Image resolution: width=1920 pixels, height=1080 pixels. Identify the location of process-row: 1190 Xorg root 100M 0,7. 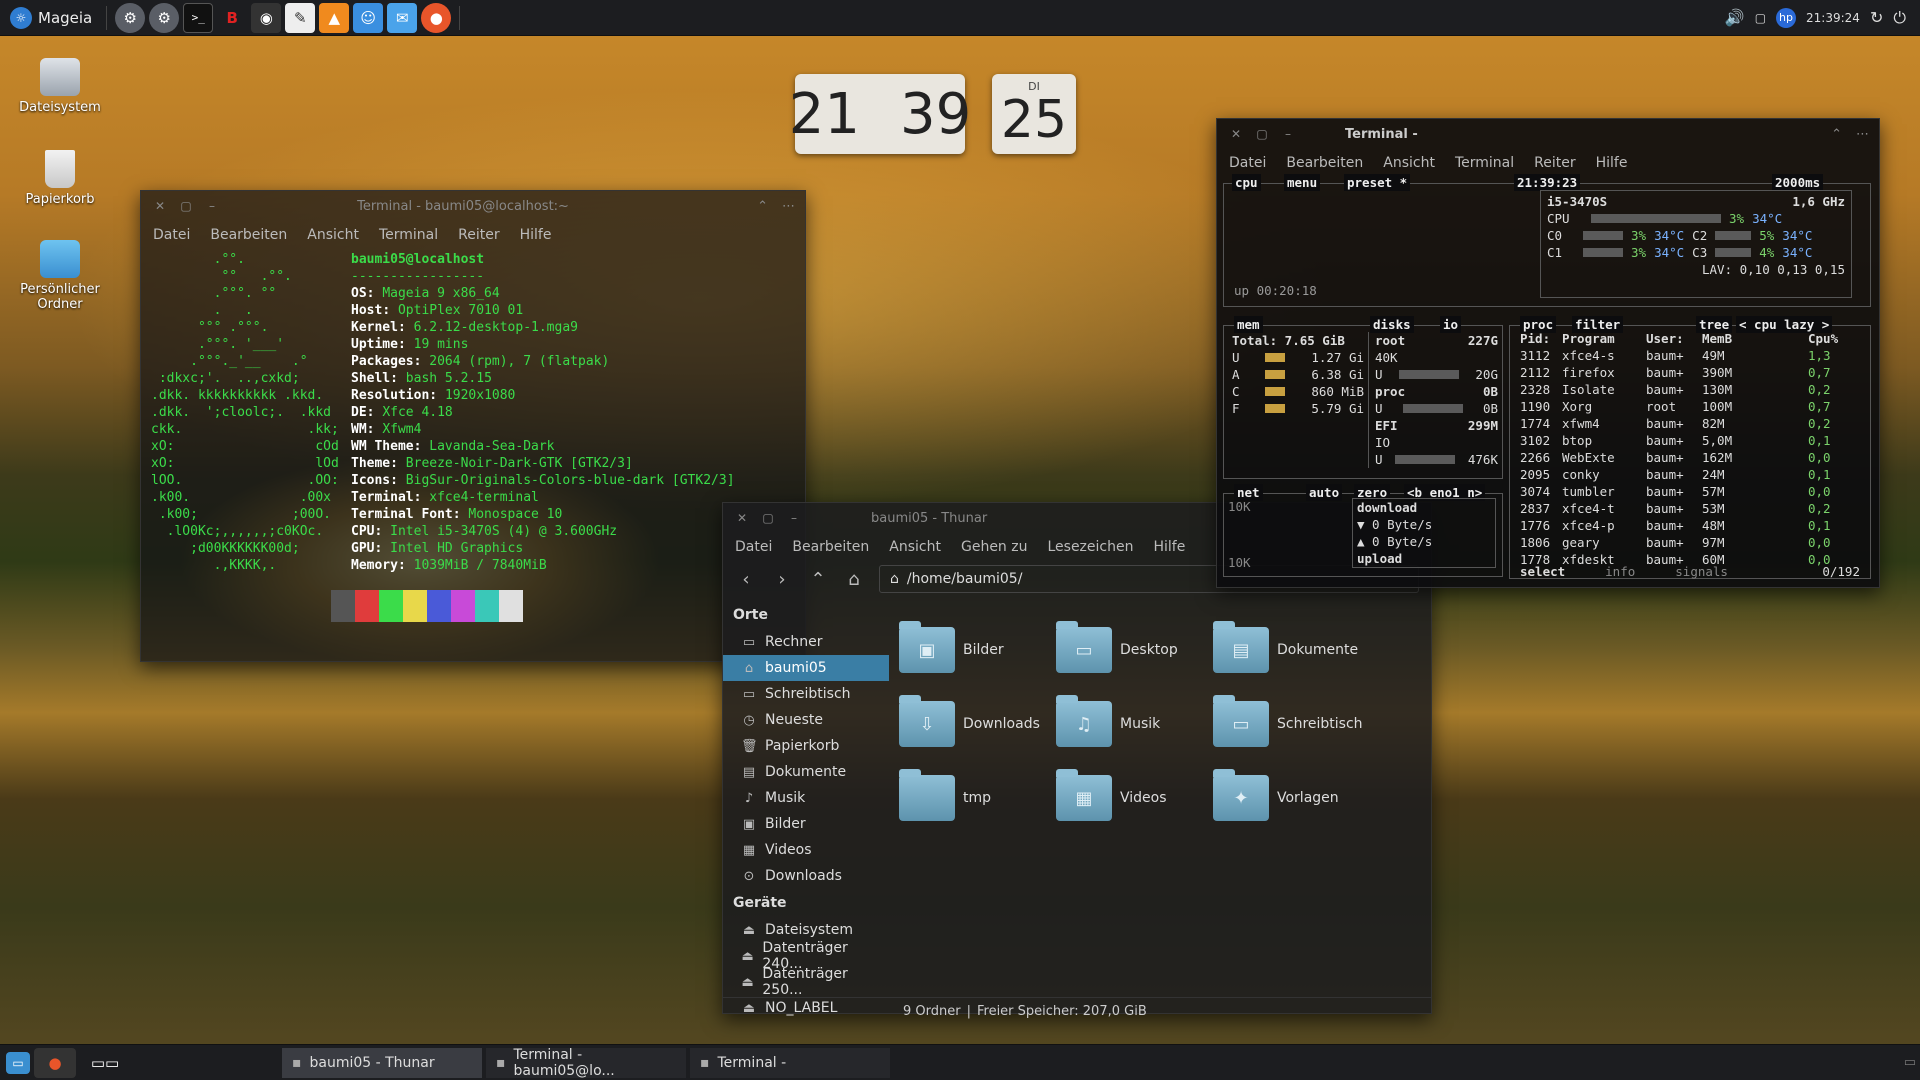
(1690, 406).